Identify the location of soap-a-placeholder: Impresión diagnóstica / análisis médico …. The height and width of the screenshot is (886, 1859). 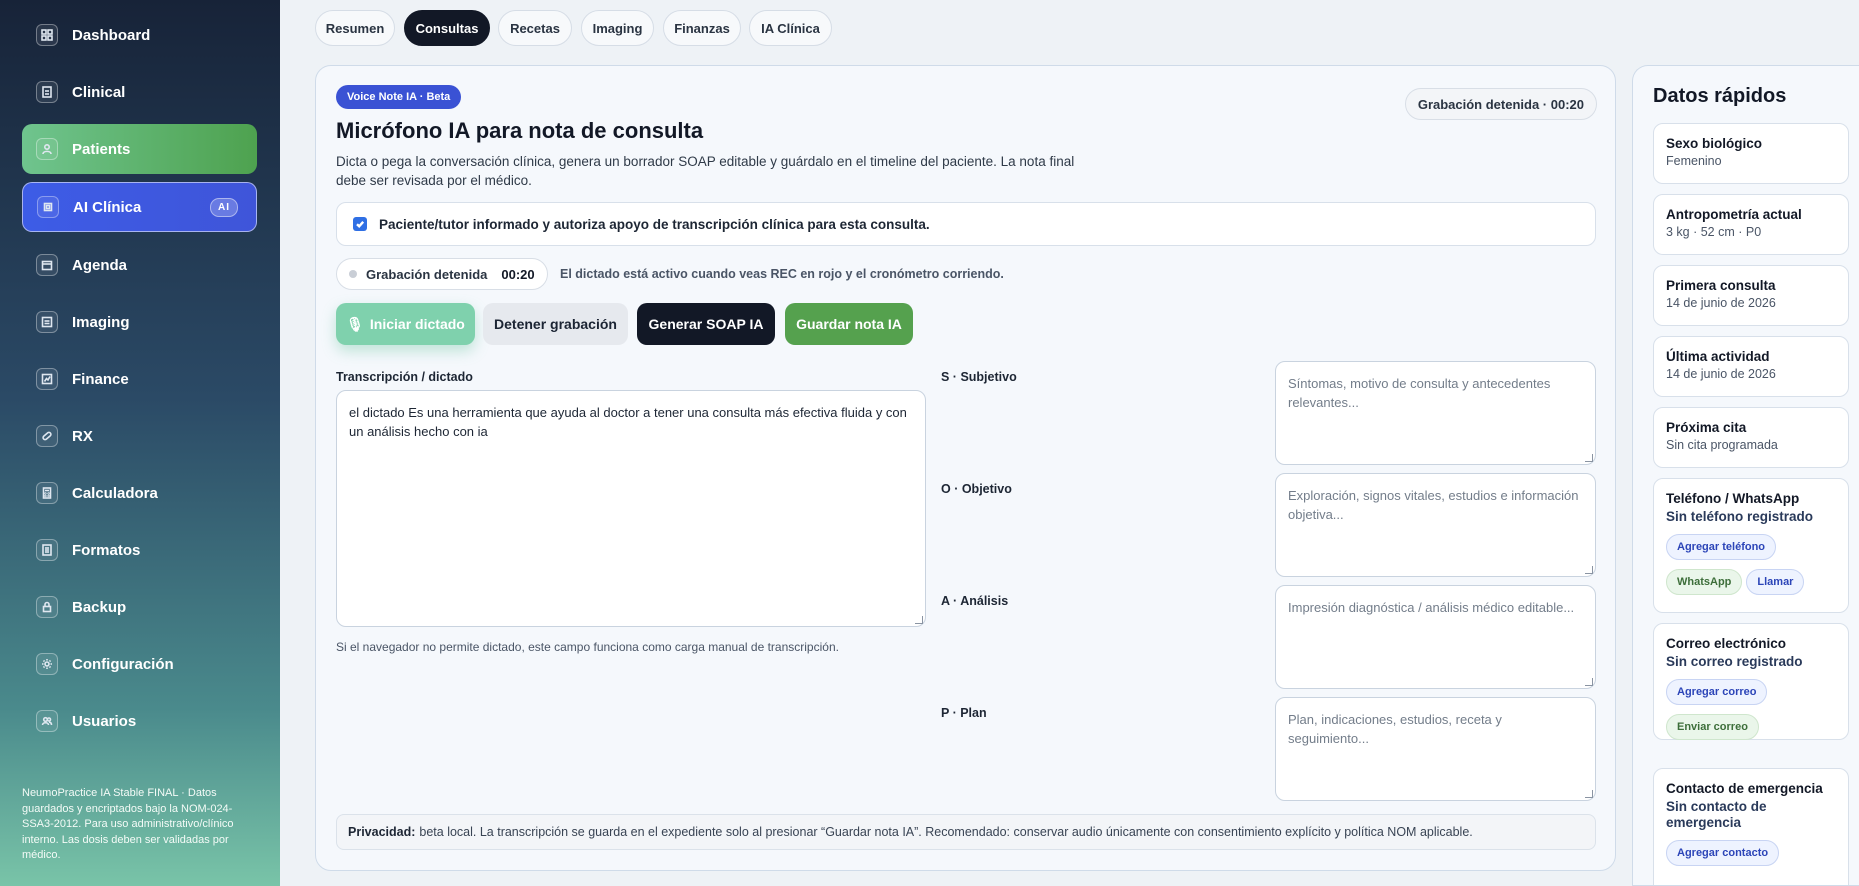
(1431, 607).